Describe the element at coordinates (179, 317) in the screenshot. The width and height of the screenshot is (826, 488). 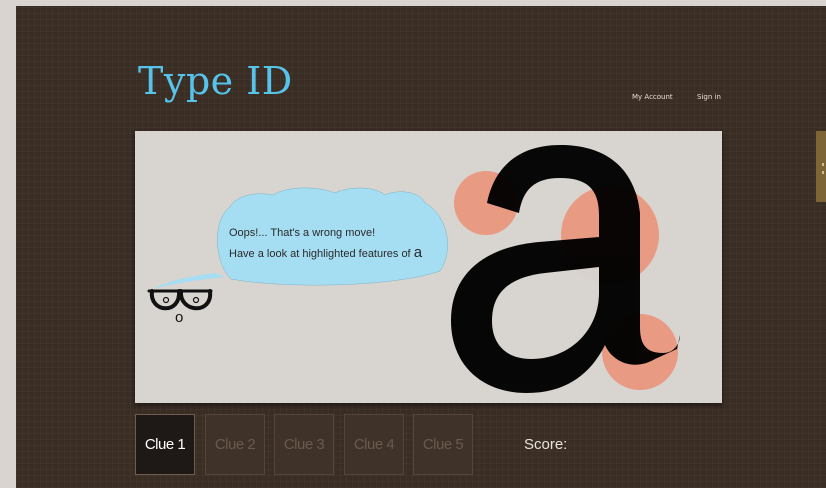
I see `mascot-nose: o` at that location.